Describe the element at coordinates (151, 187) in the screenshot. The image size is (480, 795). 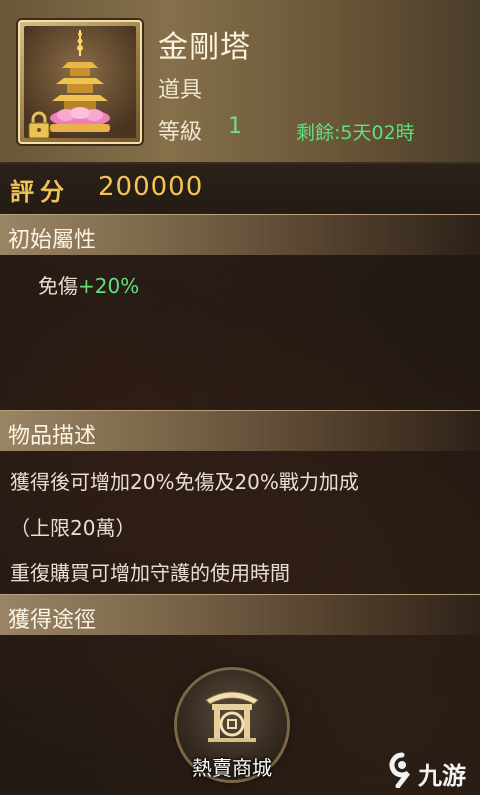
I see `score-value: 200000` at that location.